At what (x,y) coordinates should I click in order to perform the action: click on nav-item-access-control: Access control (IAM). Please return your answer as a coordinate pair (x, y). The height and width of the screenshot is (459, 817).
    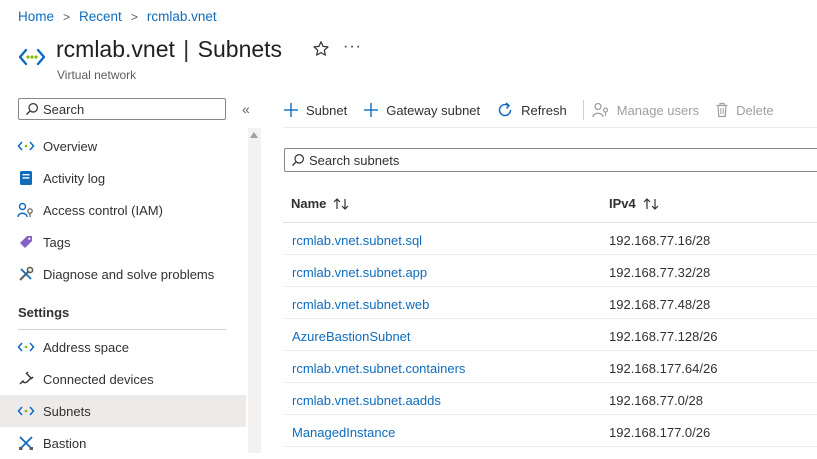
    Looking at the image, I should click on (123, 210).